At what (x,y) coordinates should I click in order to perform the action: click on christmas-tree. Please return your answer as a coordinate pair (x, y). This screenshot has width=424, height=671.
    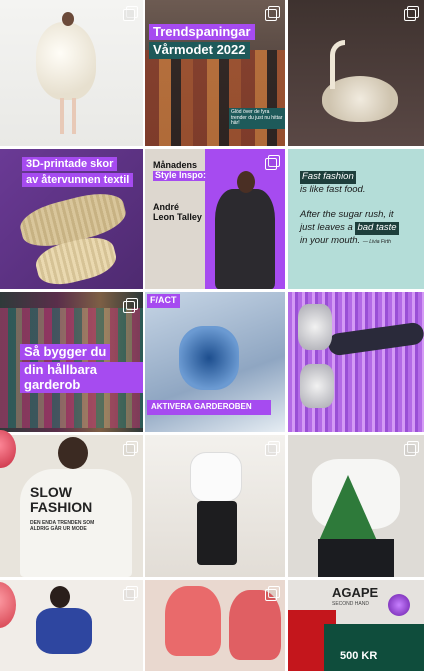
    Looking at the image, I should click on (348, 509).